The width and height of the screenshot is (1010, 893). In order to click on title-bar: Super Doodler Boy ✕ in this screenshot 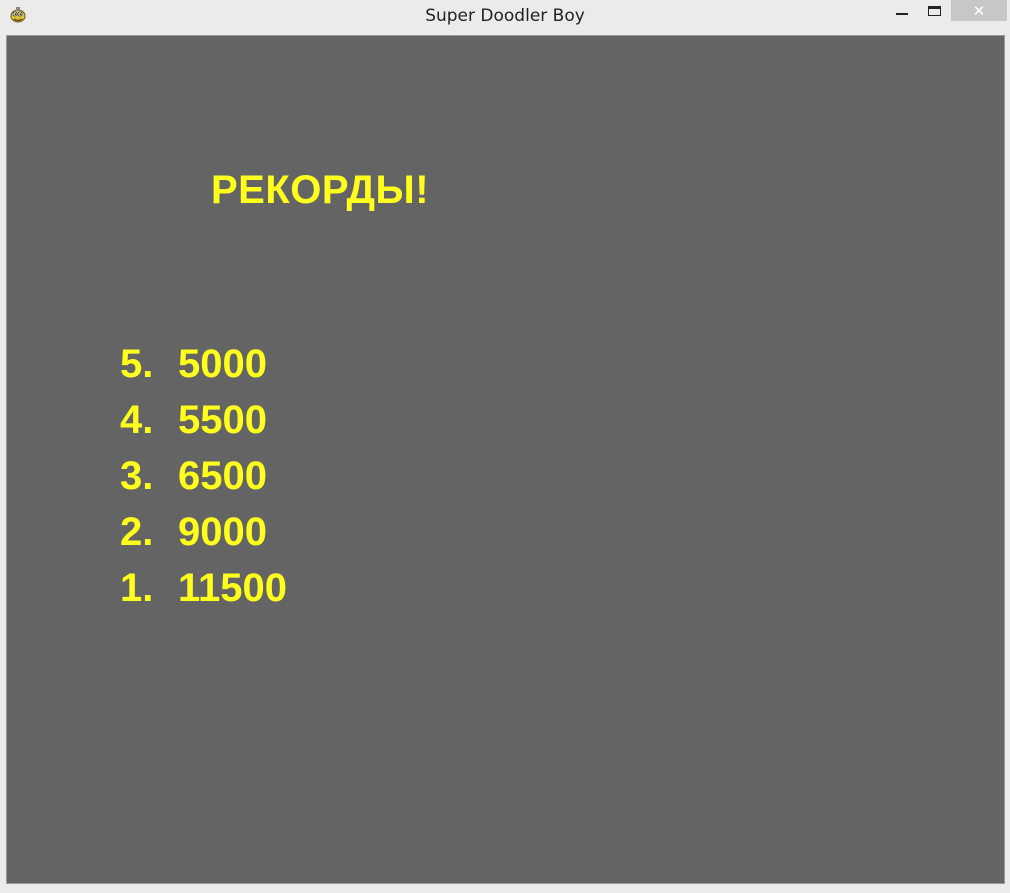, I will do `click(505, 17)`.